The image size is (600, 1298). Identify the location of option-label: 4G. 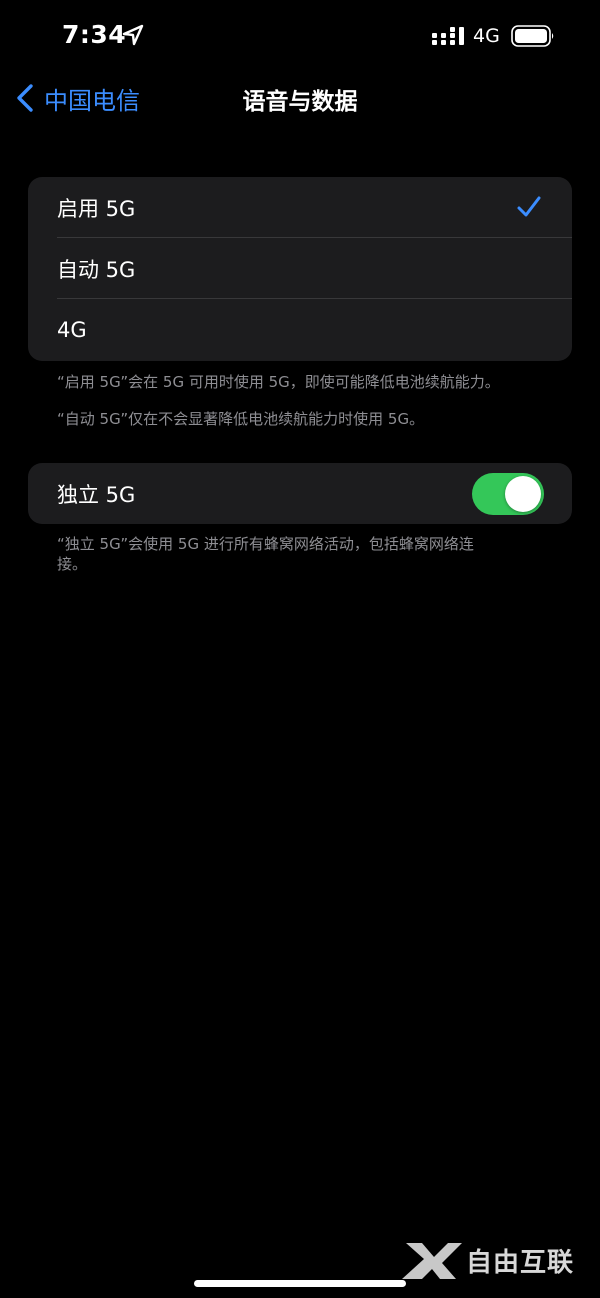
(72, 329).